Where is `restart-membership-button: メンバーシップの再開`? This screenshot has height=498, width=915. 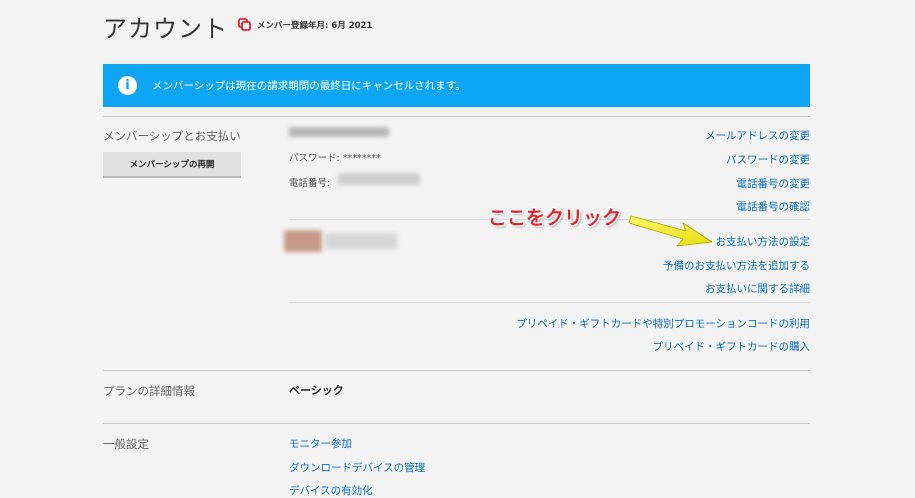 restart-membership-button: メンバーシップの再開 is located at coordinates (172, 165).